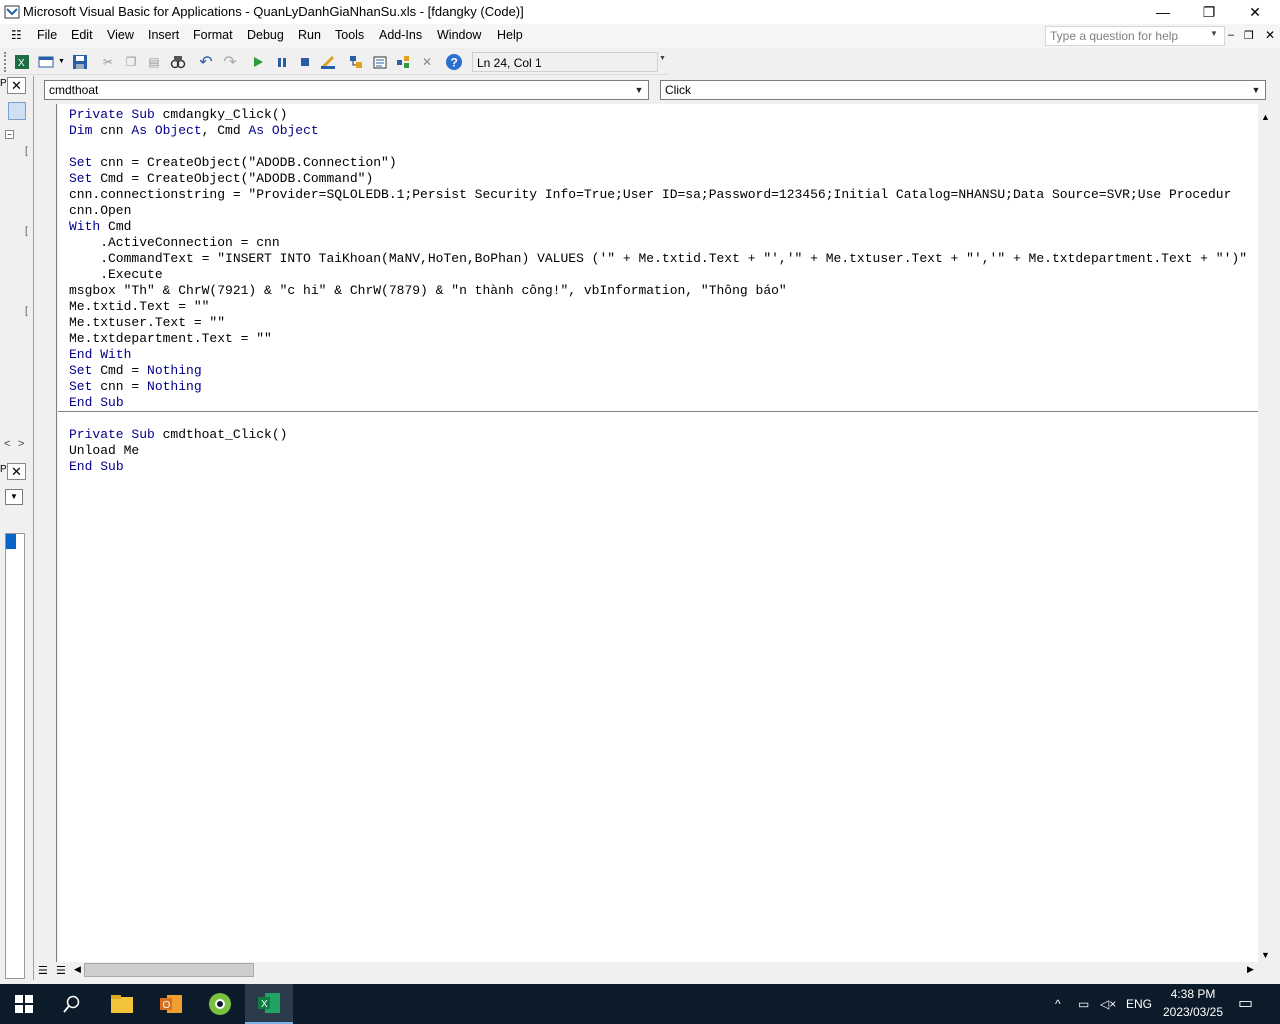  Describe the element at coordinates (1193, 1012) in the screenshot. I see `clock-date: 2023/03/25` at that location.